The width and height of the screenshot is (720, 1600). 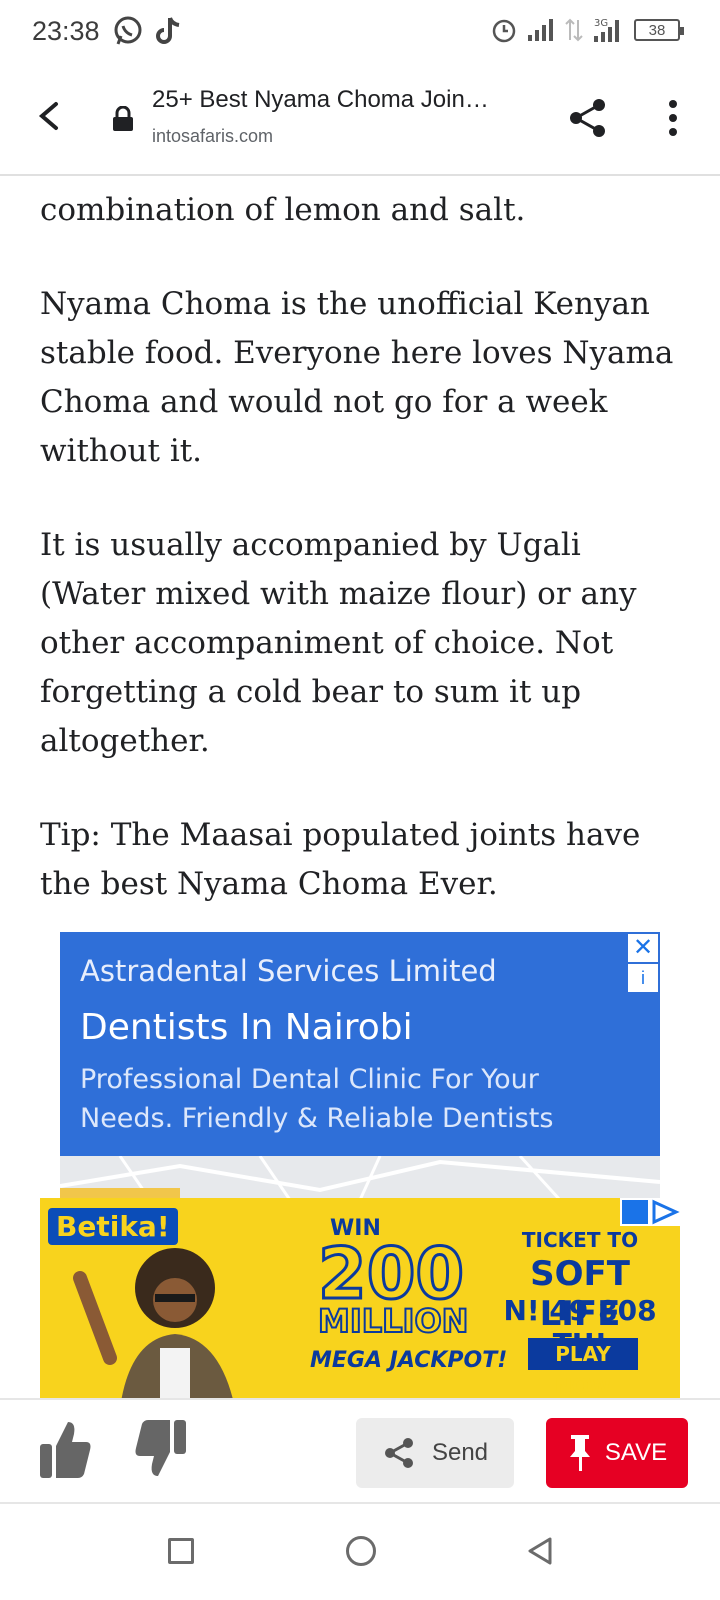 What do you see at coordinates (504, 31) in the screenshot?
I see `alarm-icon` at bounding box center [504, 31].